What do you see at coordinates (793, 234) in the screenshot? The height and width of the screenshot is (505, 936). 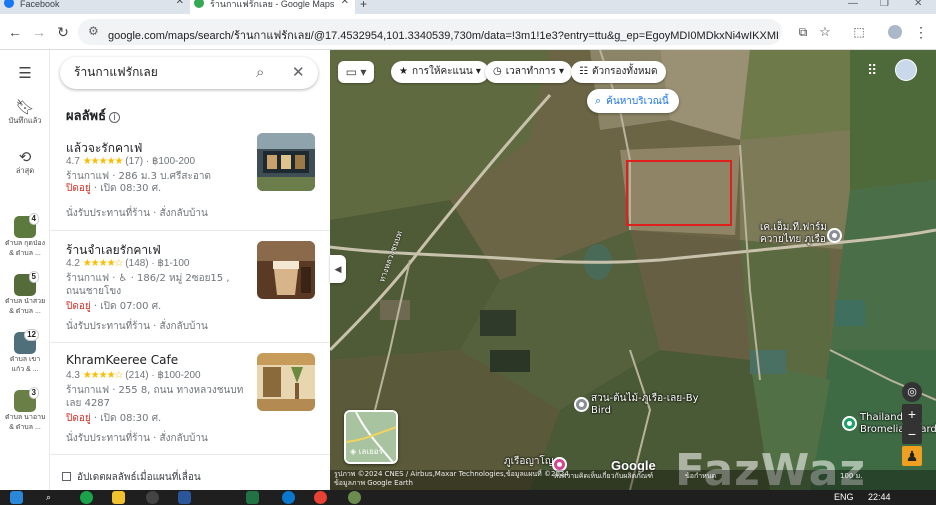 I see `poi-label: เค.เอ็ม.ที.ฟาร์ม ควายไทย ภูเรือ` at bounding box center [793, 234].